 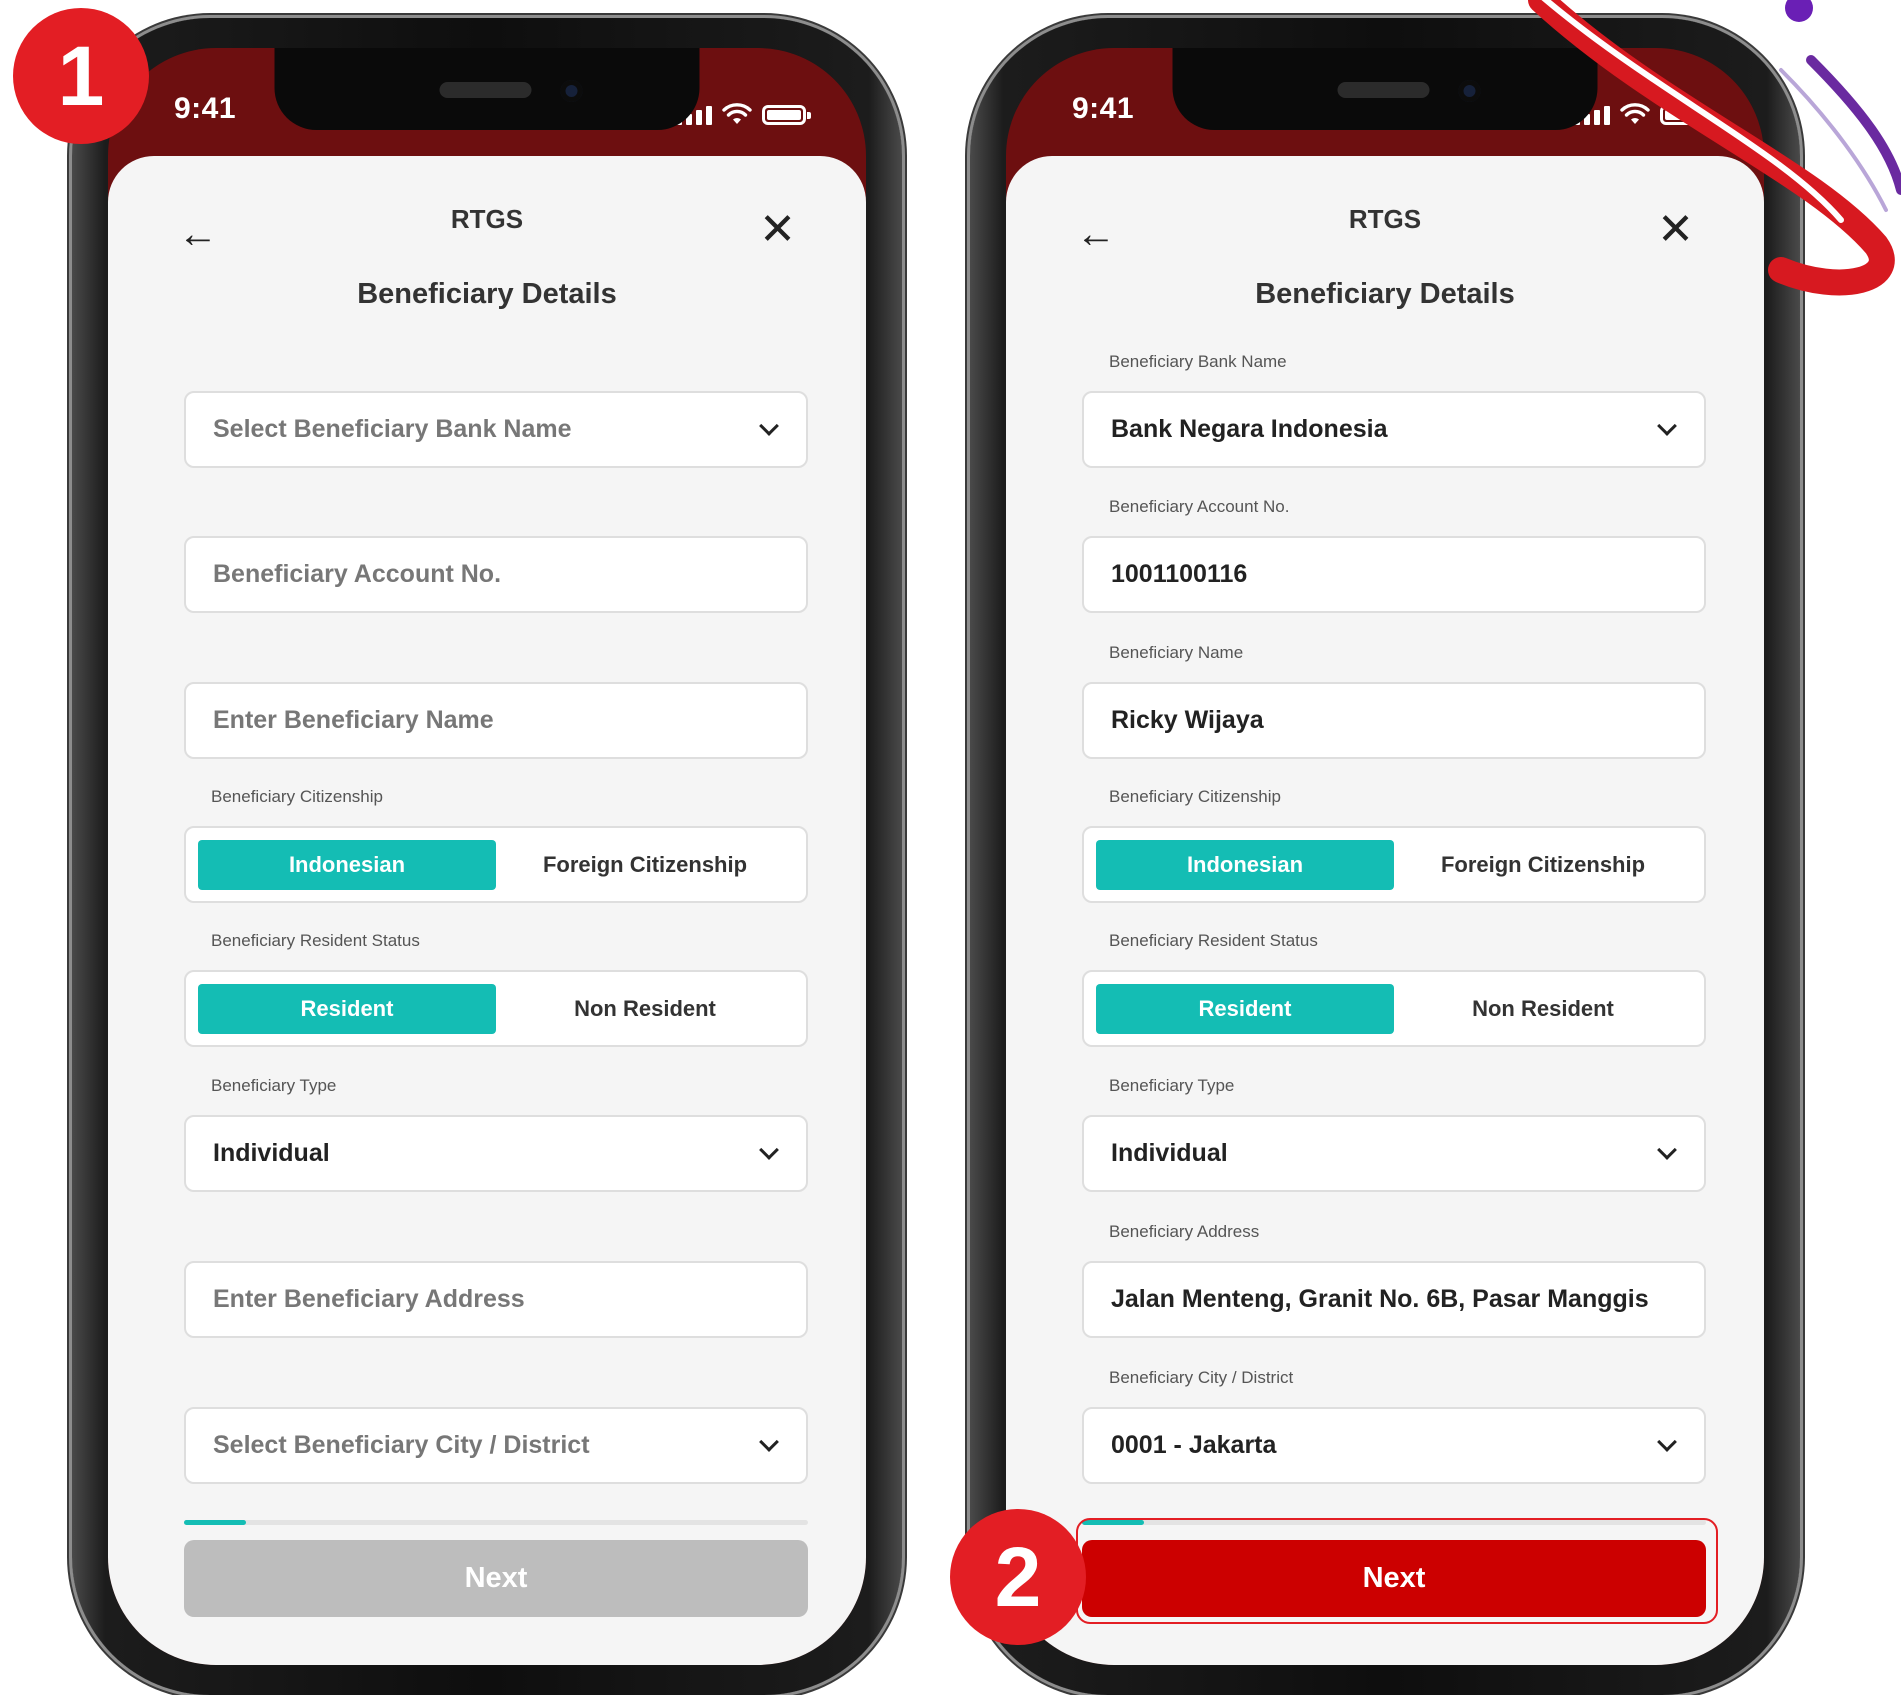 What do you see at coordinates (1249, 429) in the screenshot?
I see `bank-name-value: Bank Negara Indonesia` at bounding box center [1249, 429].